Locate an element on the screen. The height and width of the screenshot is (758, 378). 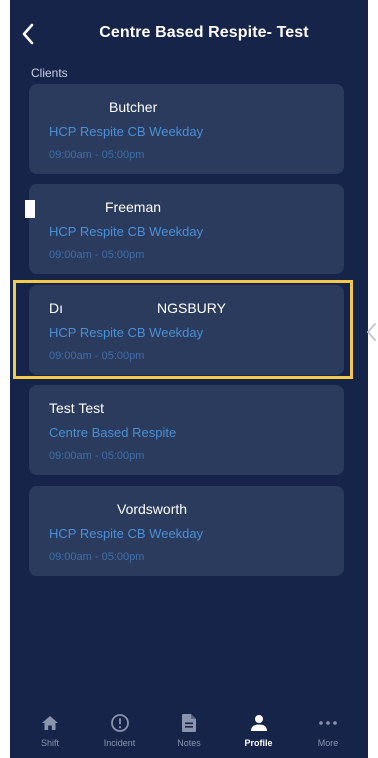
alert-circle-icon is located at coordinates (120, 723).